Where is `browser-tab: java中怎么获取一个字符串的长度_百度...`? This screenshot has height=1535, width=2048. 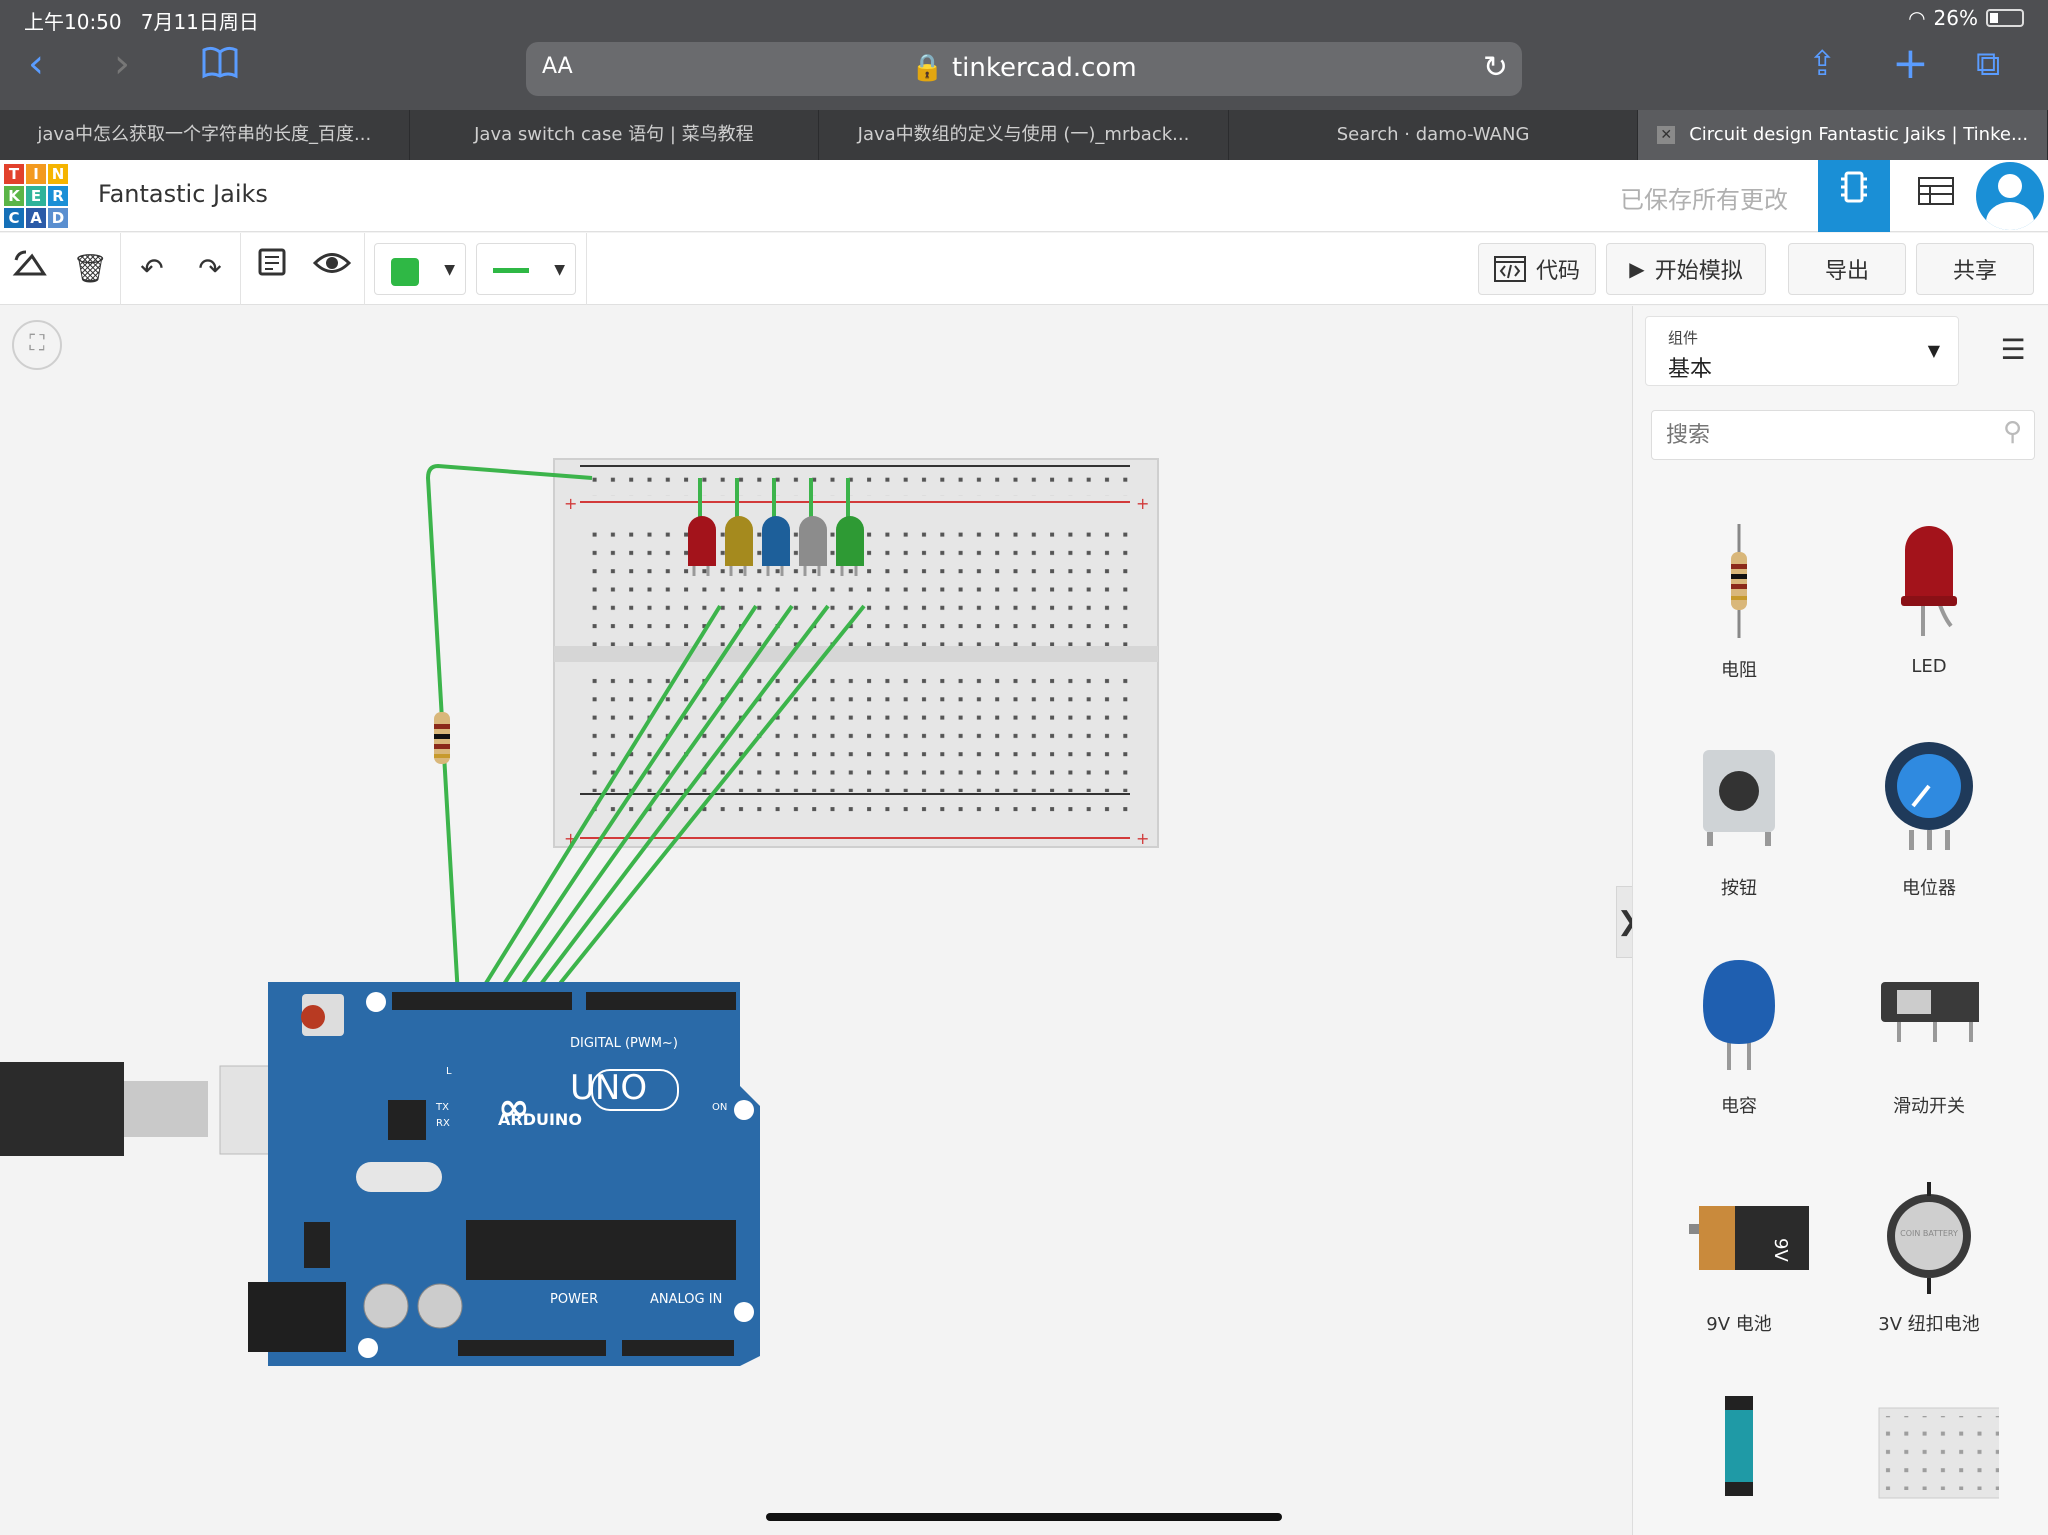 browser-tab: java中怎么获取一个字符串的长度_百度... is located at coordinates (205, 135).